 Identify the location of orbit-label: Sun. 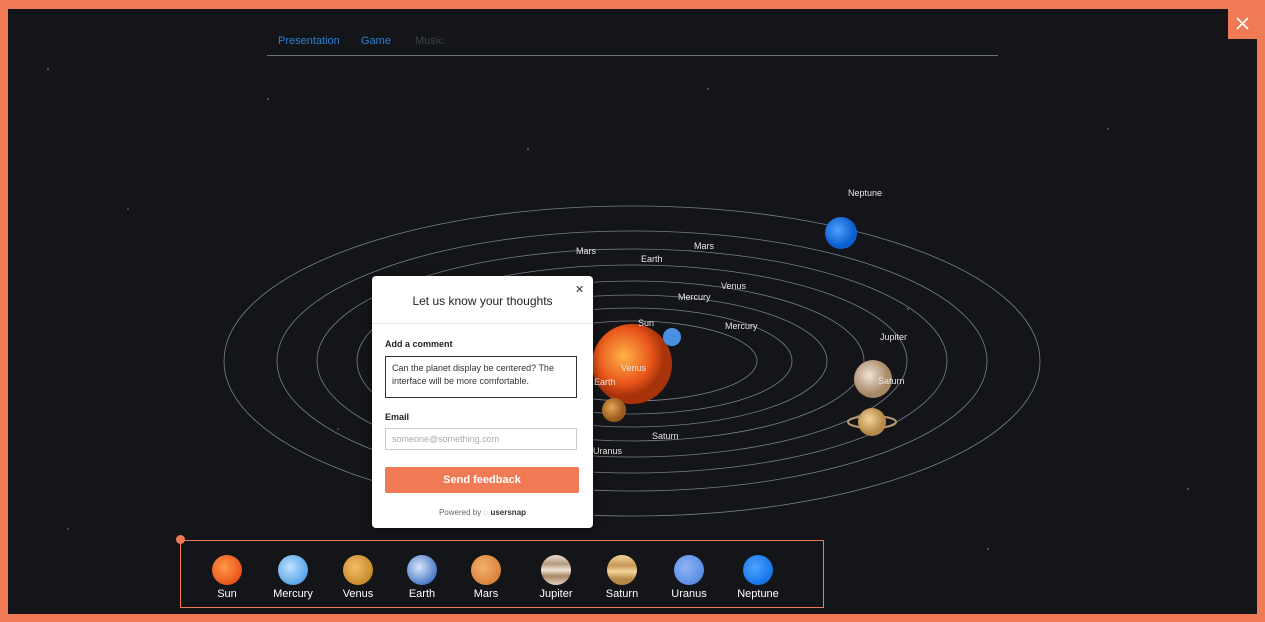
(646, 323).